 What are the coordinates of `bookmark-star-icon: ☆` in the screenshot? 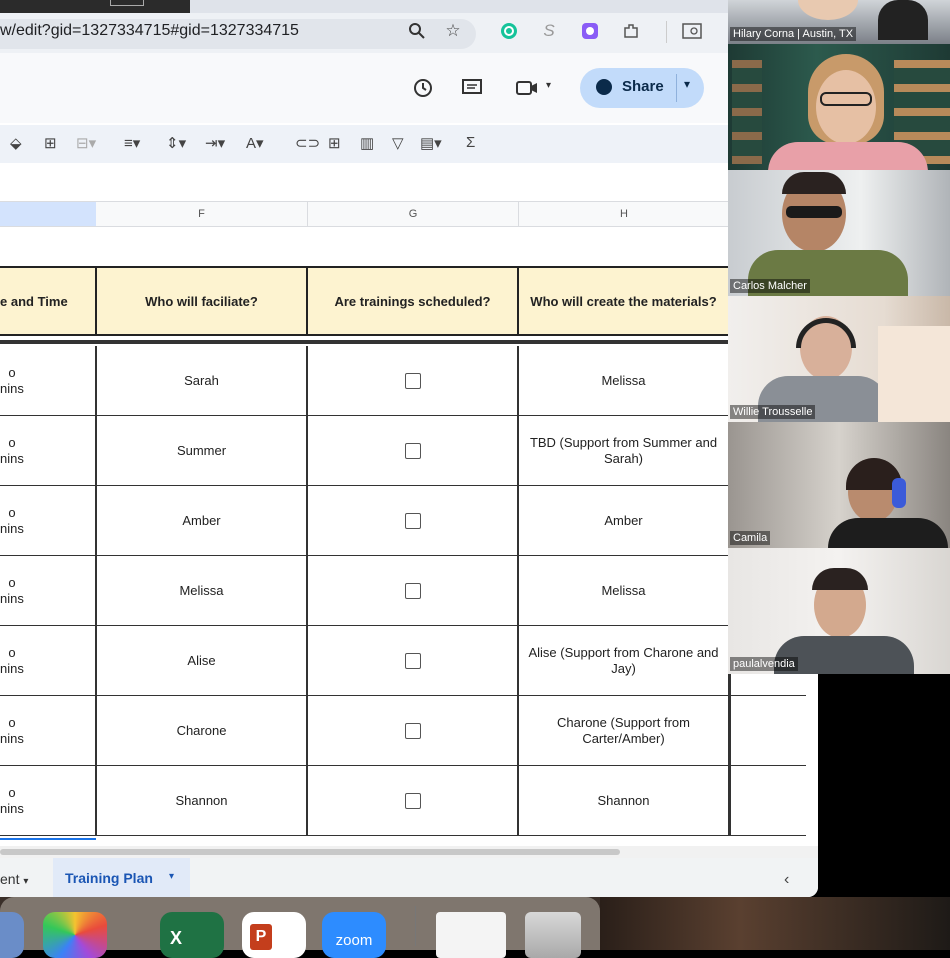 It's located at (453, 31).